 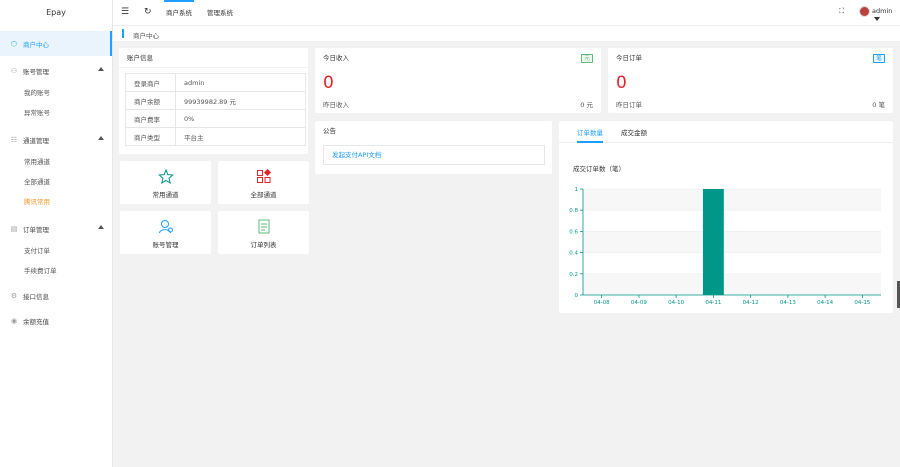 I want to click on top-header: ☰ ↻ 商户系统 管理系统 ⛶ admin, so click(x=506, y=13).